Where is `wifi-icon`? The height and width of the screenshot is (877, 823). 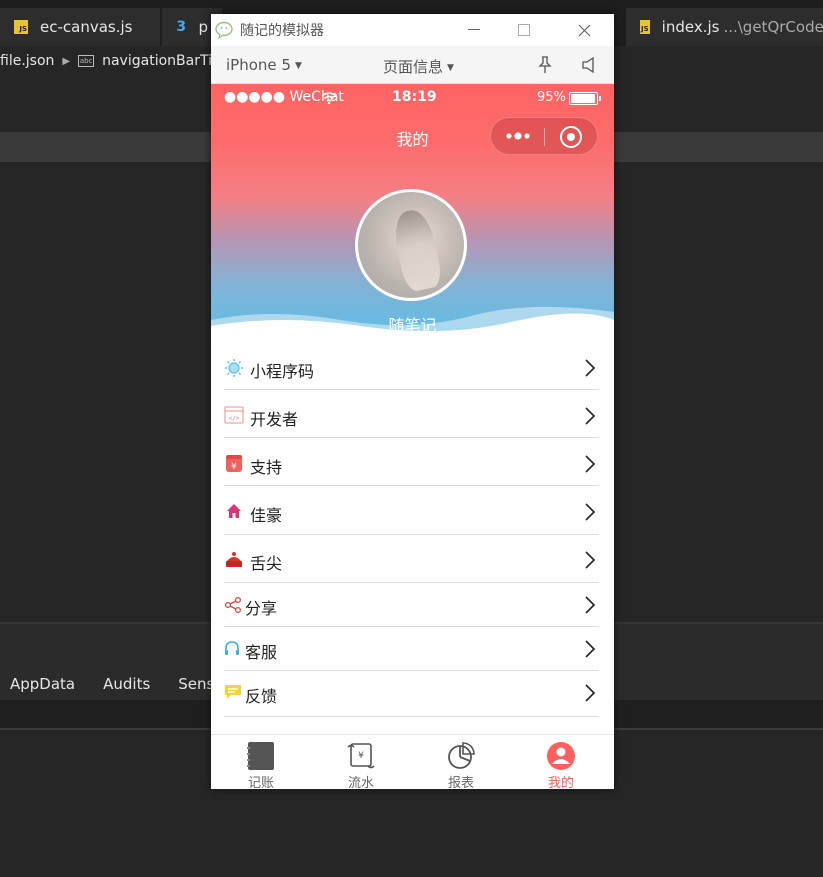
wifi-icon is located at coordinates (329, 98).